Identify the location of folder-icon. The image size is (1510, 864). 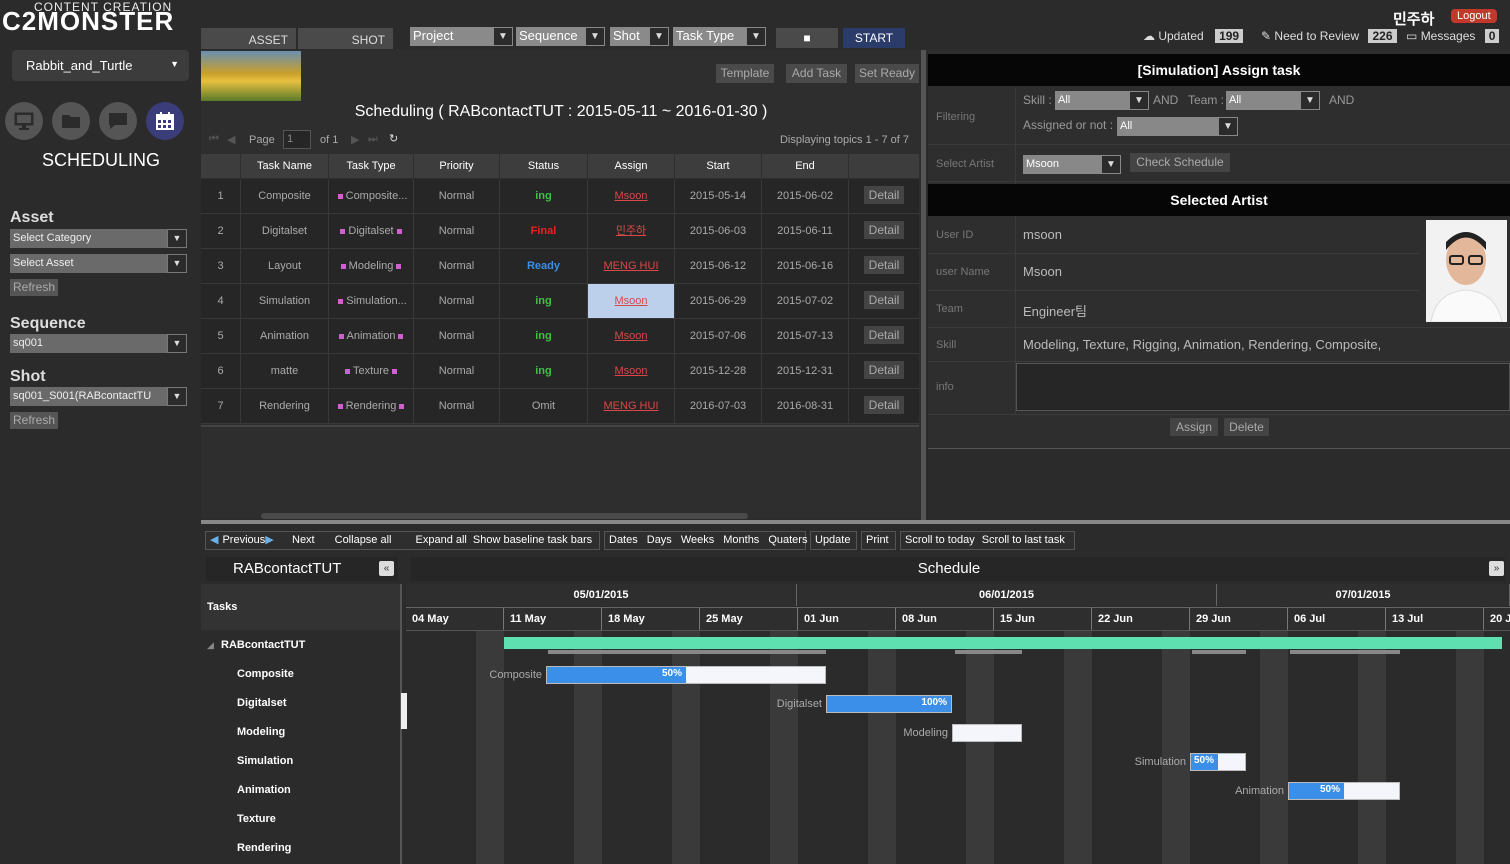
(71, 121).